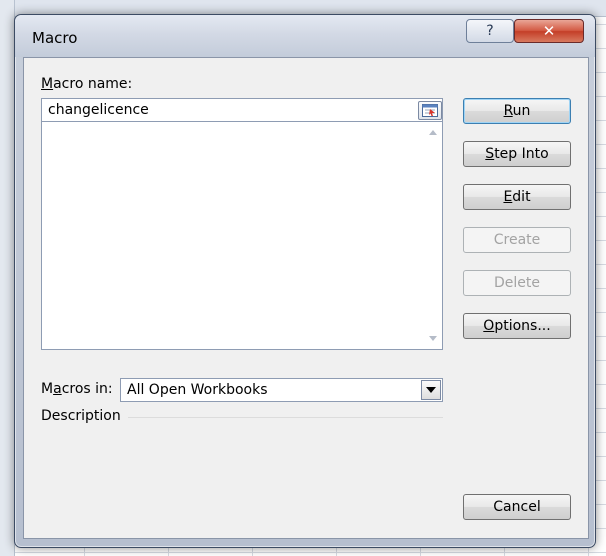 The height and width of the screenshot is (556, 606). I want to click on description-label: Description, so click(81, 416).